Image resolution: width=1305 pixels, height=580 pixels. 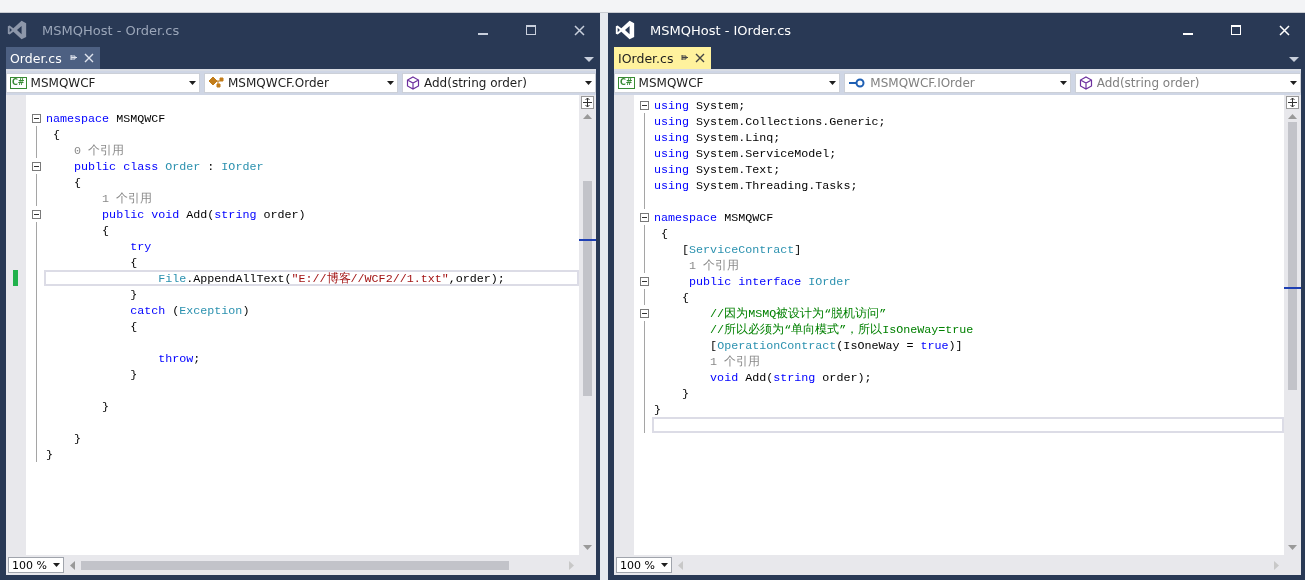 I want to click on interface-icon, so click(x=857, y=83).